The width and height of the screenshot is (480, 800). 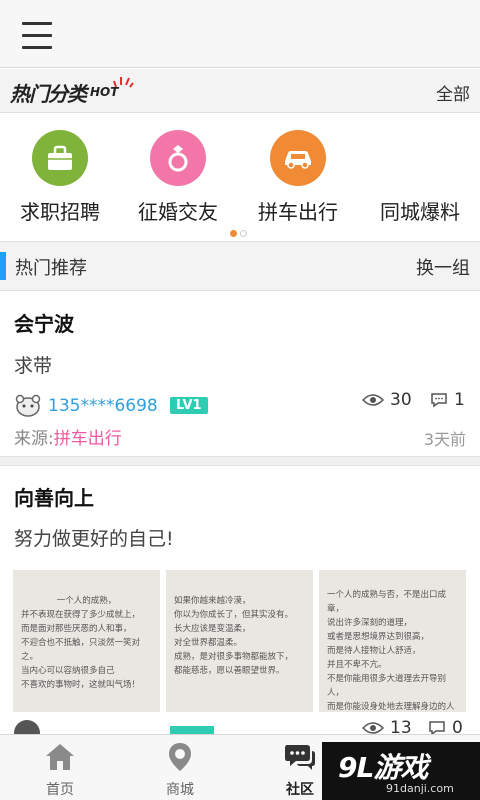 I want to click on tab-mall: 商城, so click(x=180, y=767).